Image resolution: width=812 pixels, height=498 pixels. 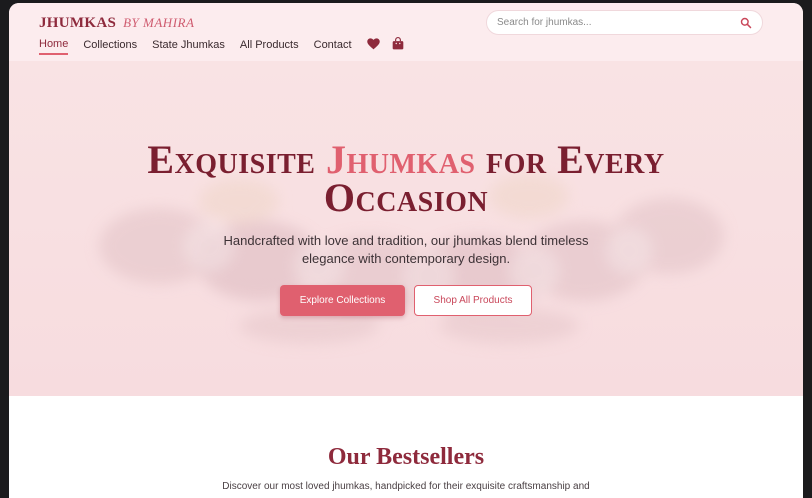 I want to click on search-bar, so click(x=624, y=22).